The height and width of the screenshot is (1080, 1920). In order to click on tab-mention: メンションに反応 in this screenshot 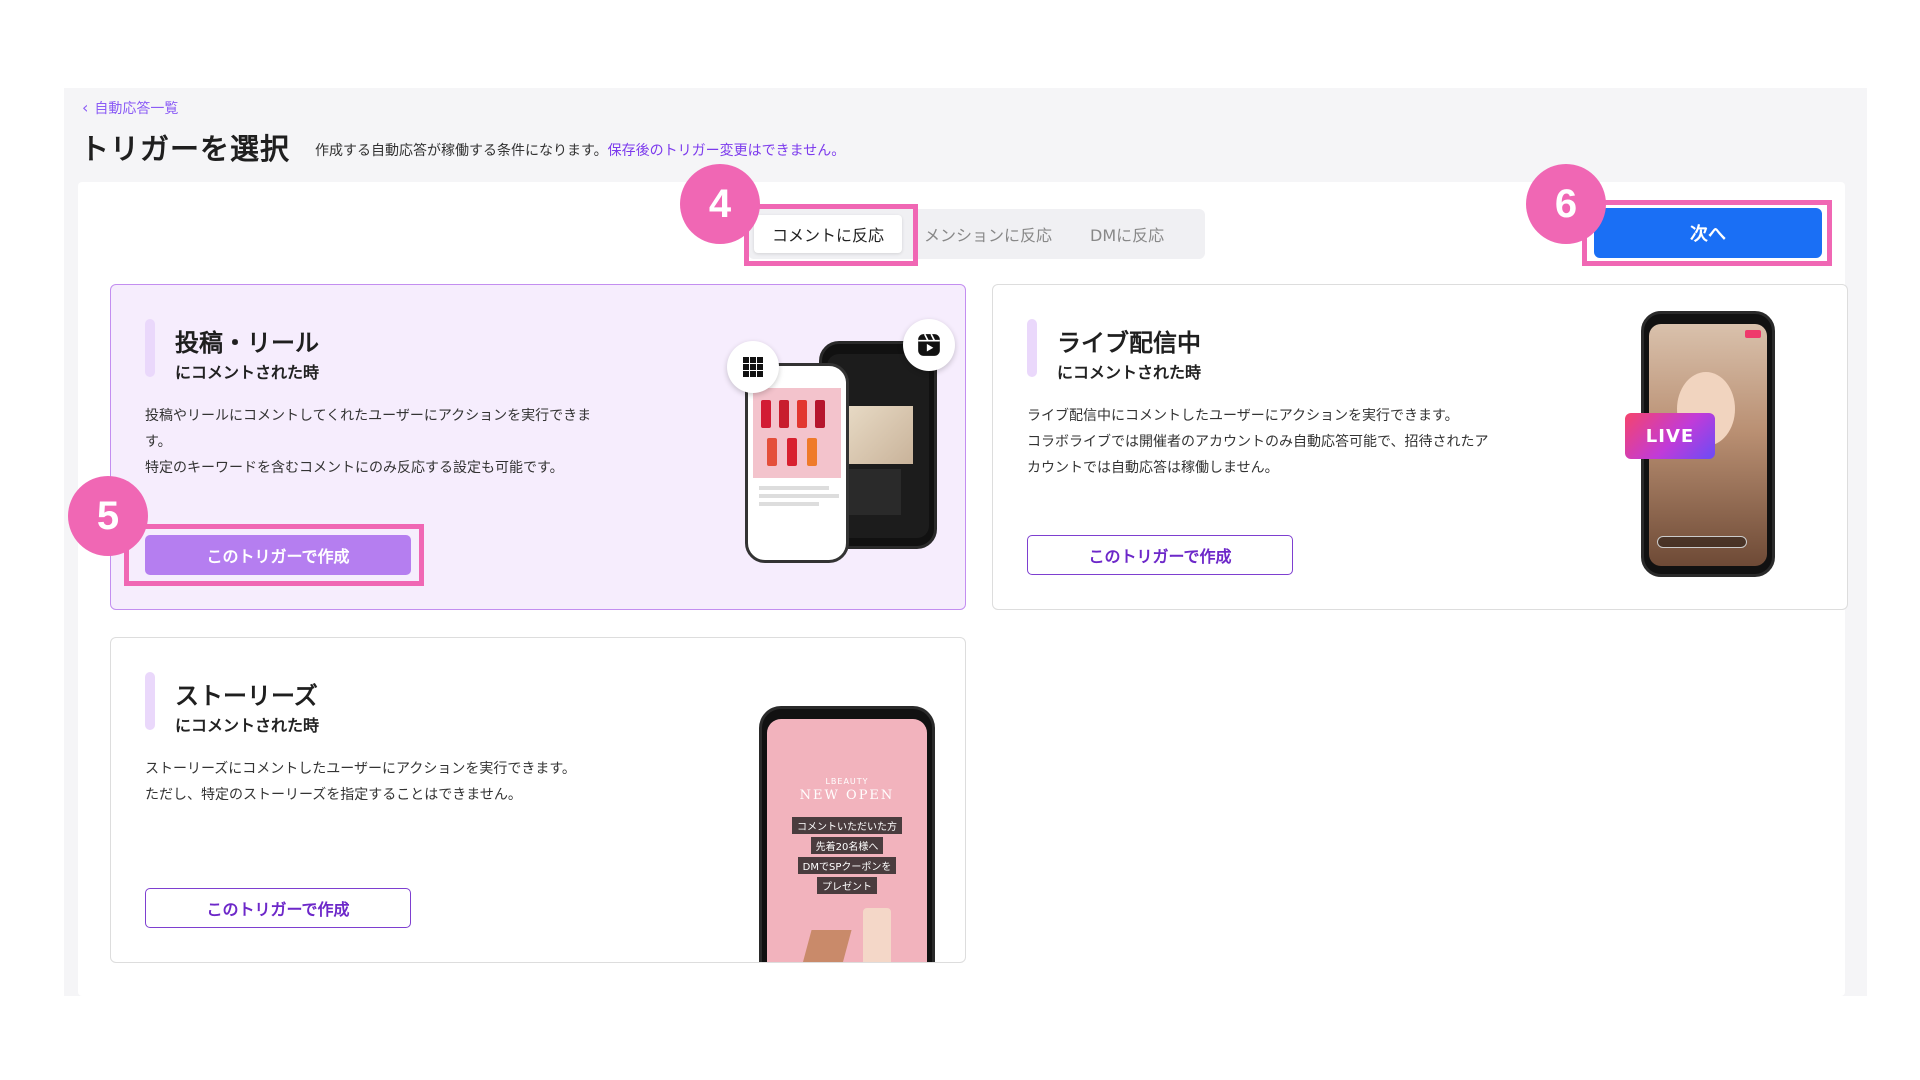, I will do `click(988, 234)`.